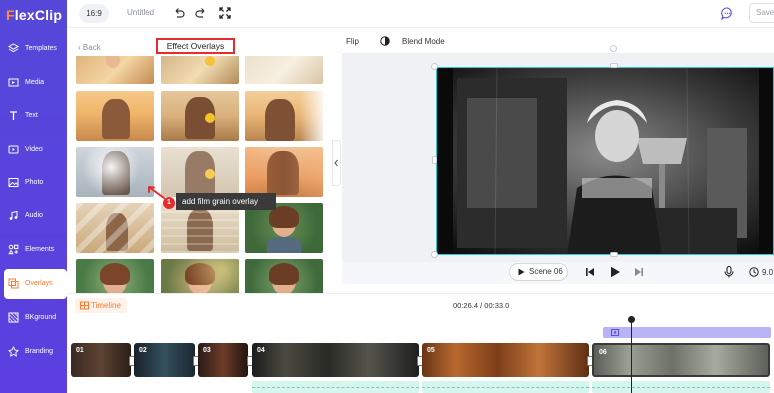 This screenshot has width=774, height=393. Describe the element at coordinates (590, 272) in the screenshot. I see `previous-scene-icon` at that location.